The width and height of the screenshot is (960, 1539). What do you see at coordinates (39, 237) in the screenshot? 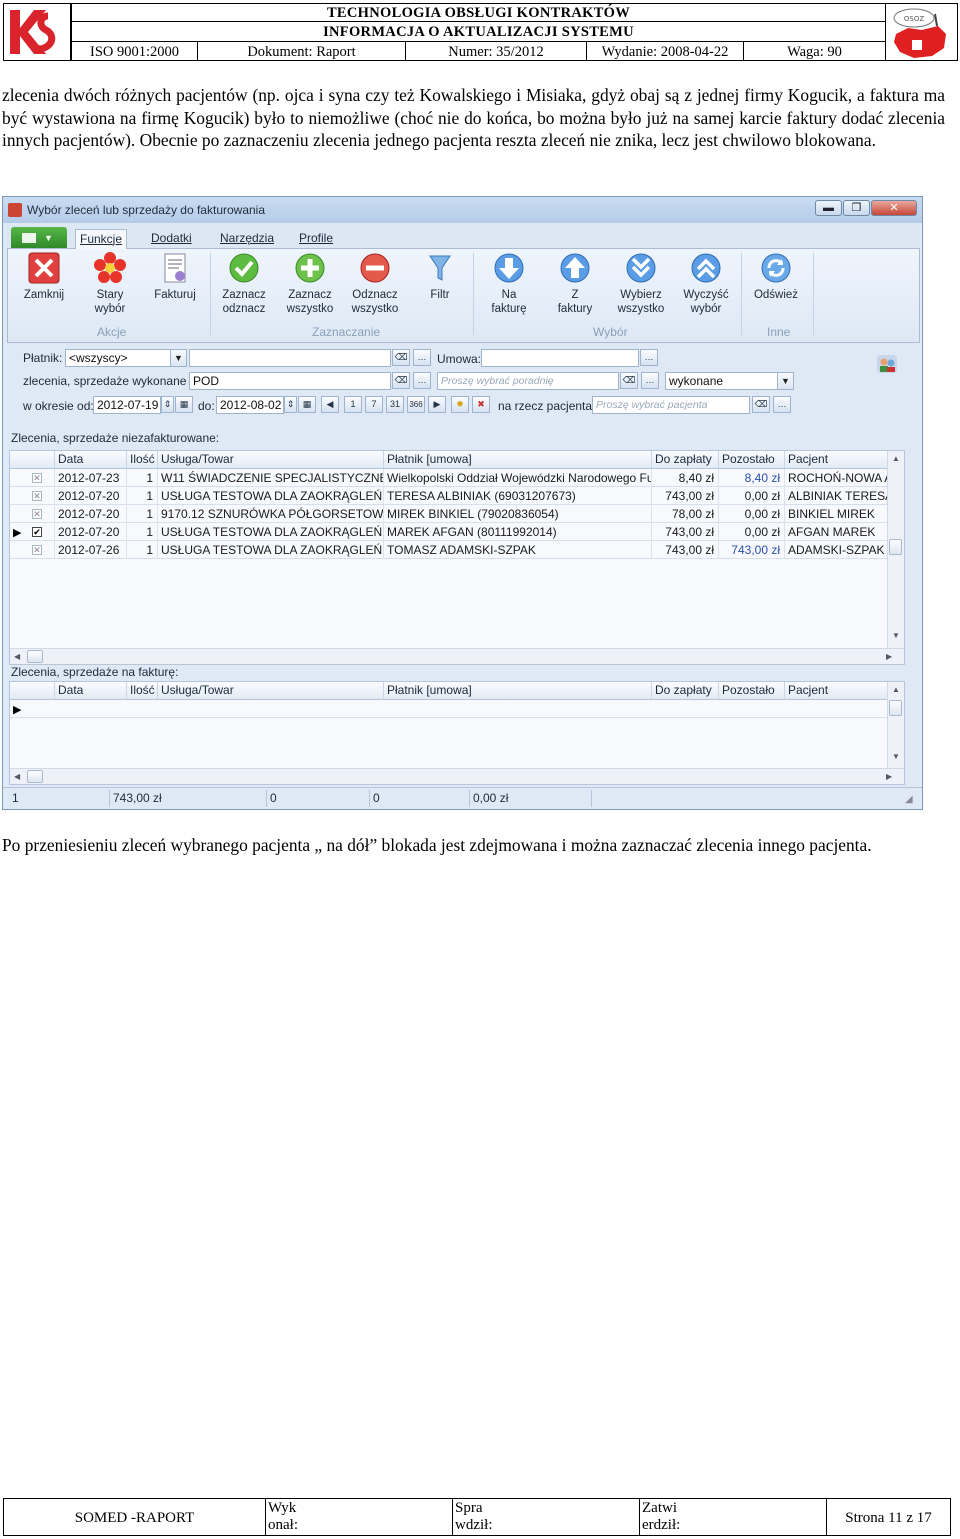
I see `app-menu-button: ▼` at bounding box center [39, 237].